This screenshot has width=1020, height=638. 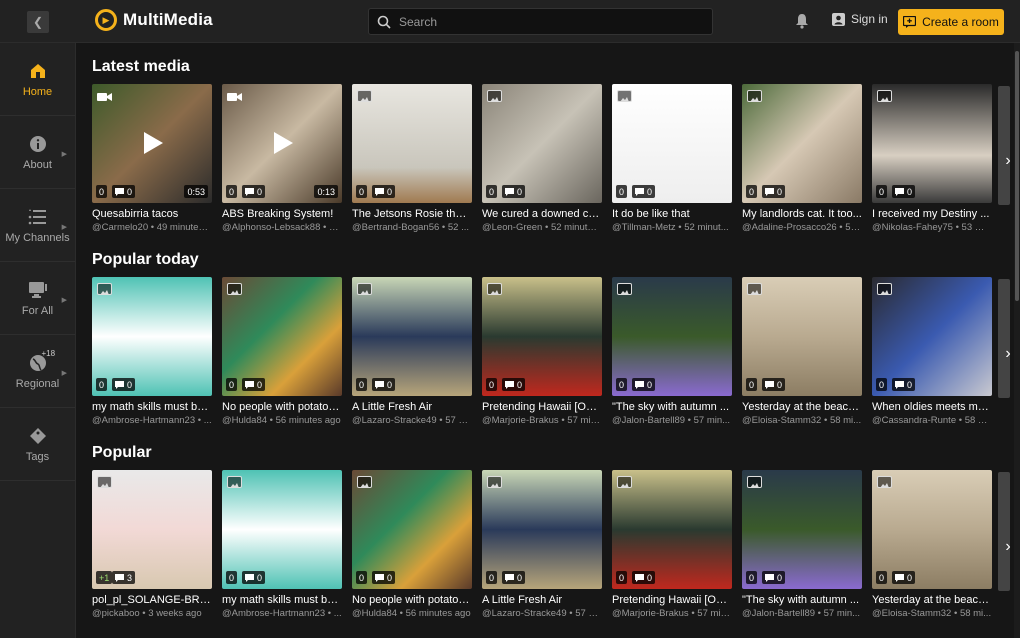 What do you see at coordinates (152, 214) in the screenshot?
I see `media-title: Quesabirria tacos` at bounding box center [152, 214].